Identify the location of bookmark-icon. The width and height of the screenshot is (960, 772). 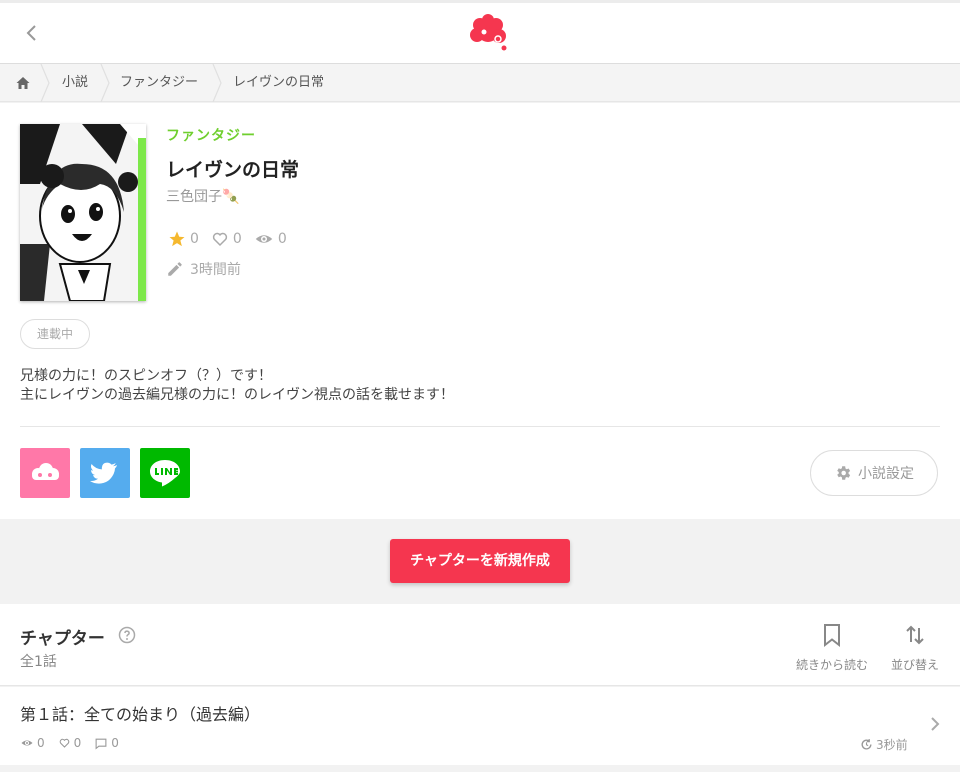
(832, 636).